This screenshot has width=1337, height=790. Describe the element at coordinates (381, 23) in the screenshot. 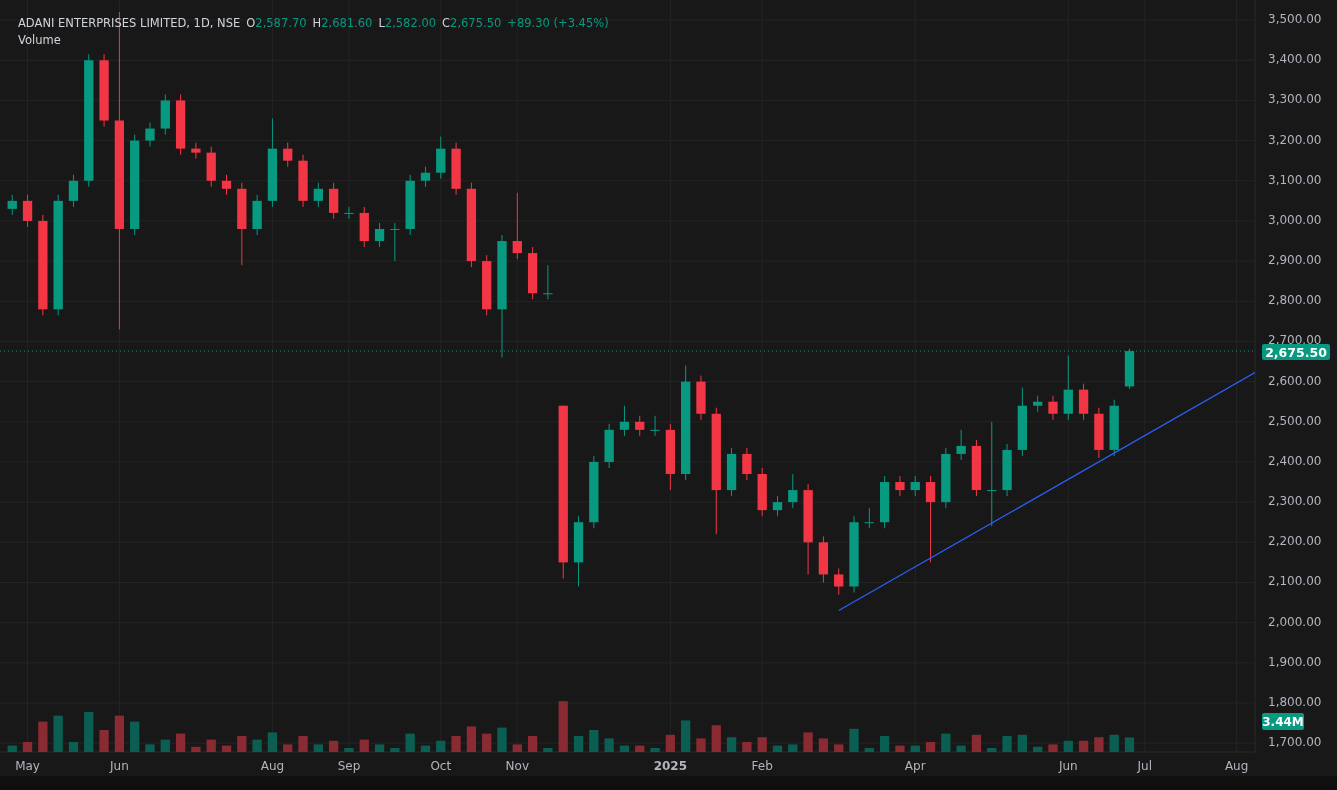

I see `ohlc-label: L` at that location.